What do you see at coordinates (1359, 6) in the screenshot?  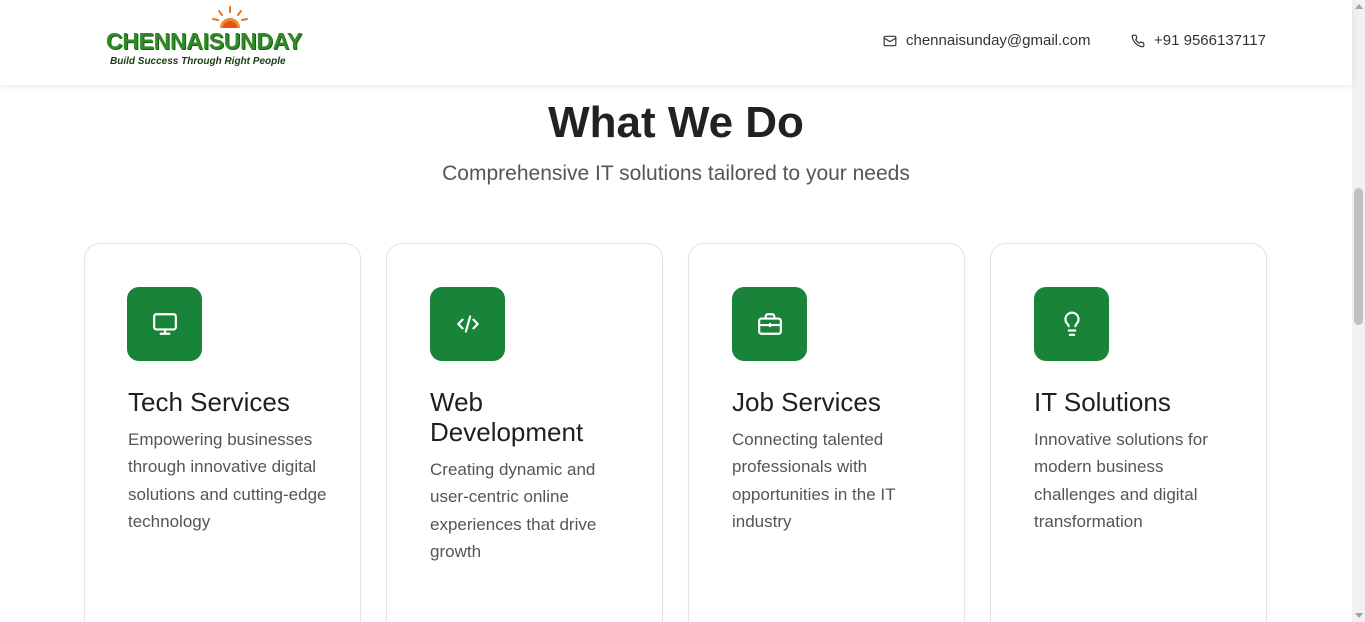 I see `scroll-up-arrow-icon` at bounding box center [1359, 6].